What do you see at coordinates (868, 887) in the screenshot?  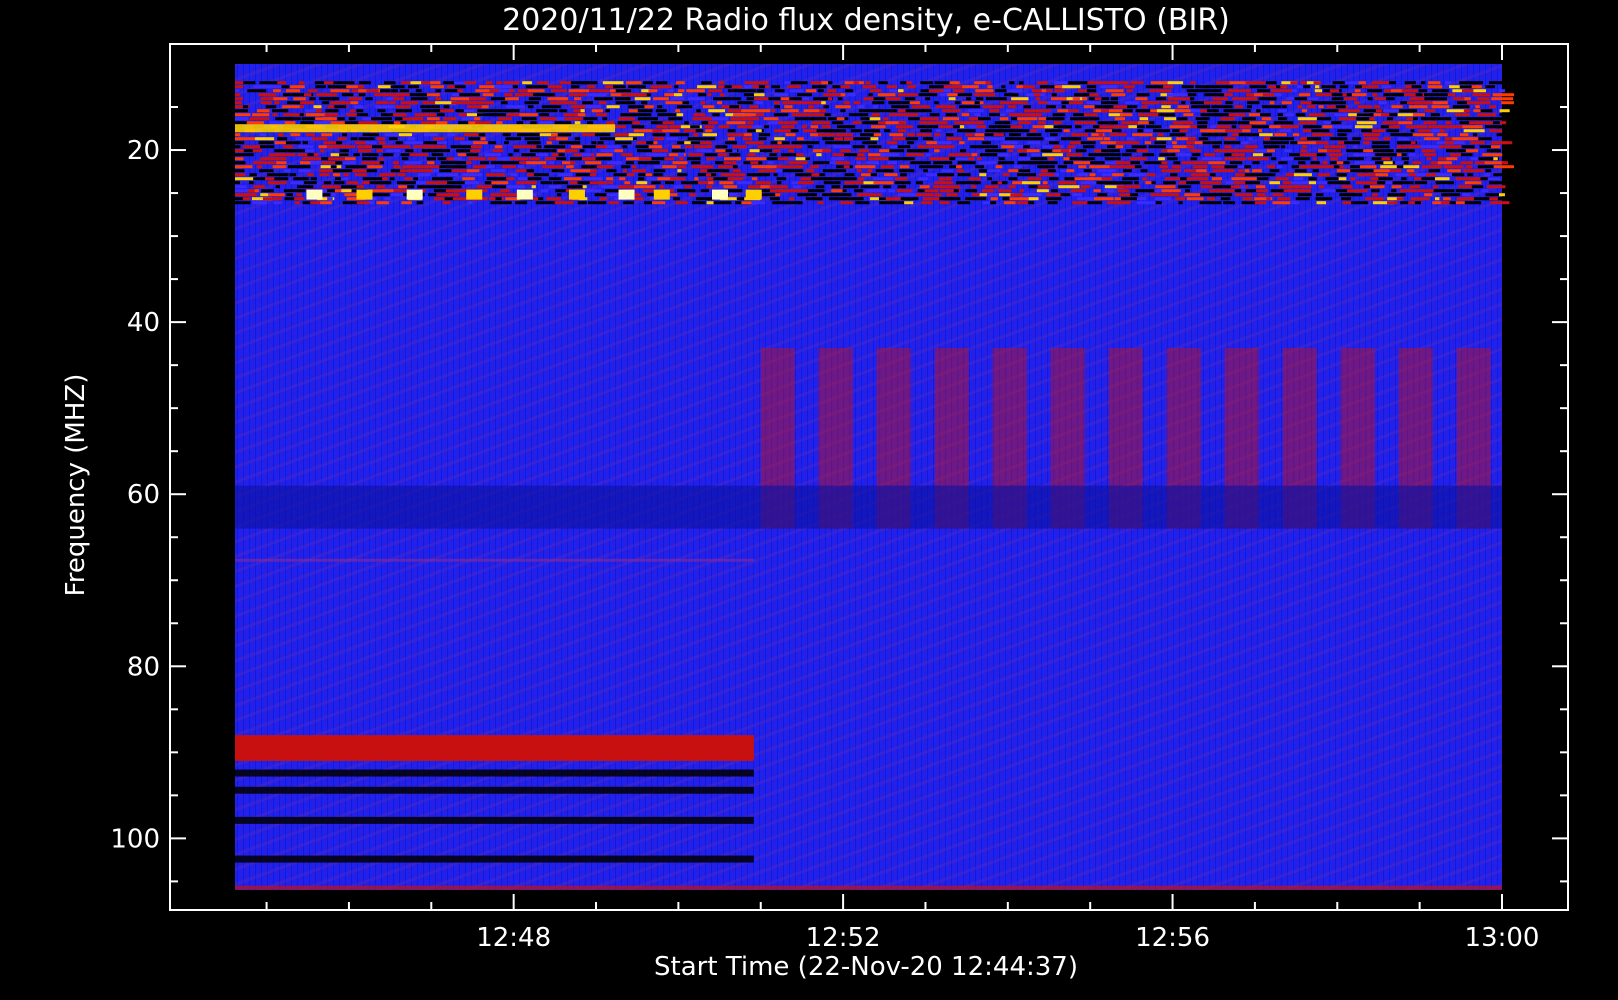 I see `bottom-edge-band` at bounding box center [868, 887].